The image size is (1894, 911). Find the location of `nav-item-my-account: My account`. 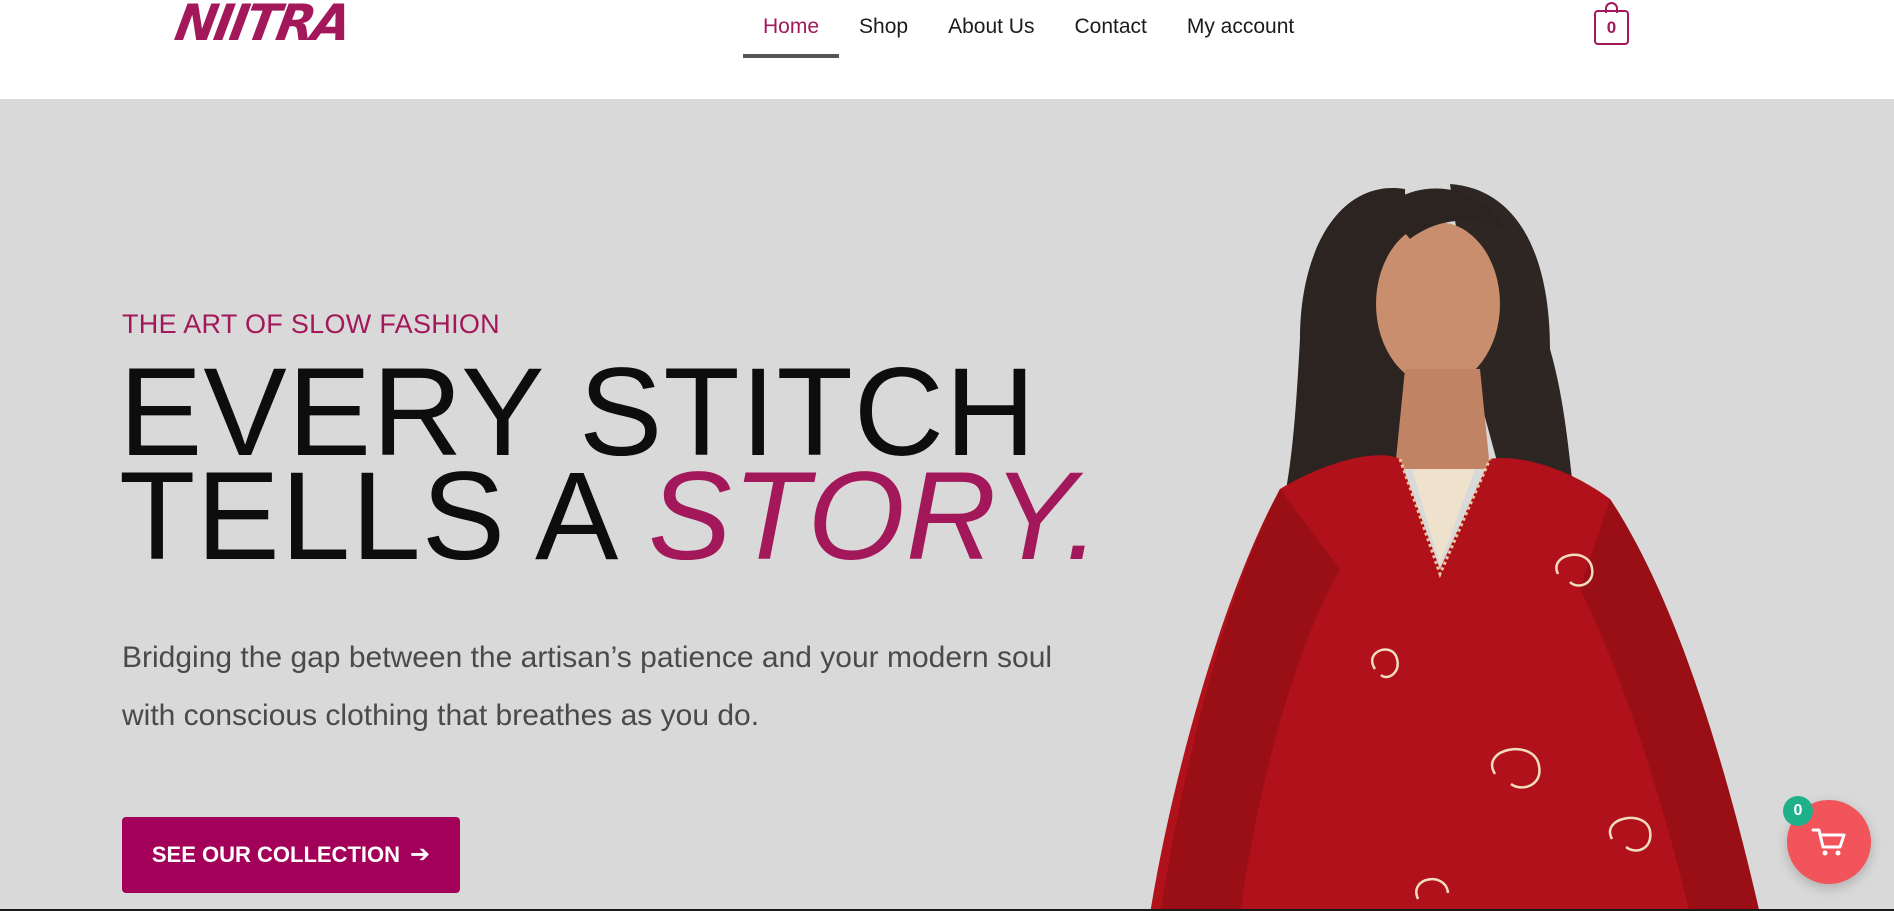

nav-item-my-account: My account is located at coordinates (1240, 27).